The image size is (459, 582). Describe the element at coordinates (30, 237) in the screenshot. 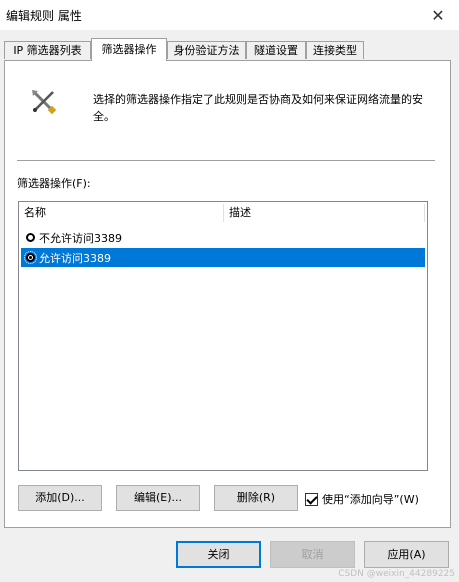

I see `radio-unchecked-icon` at that location.